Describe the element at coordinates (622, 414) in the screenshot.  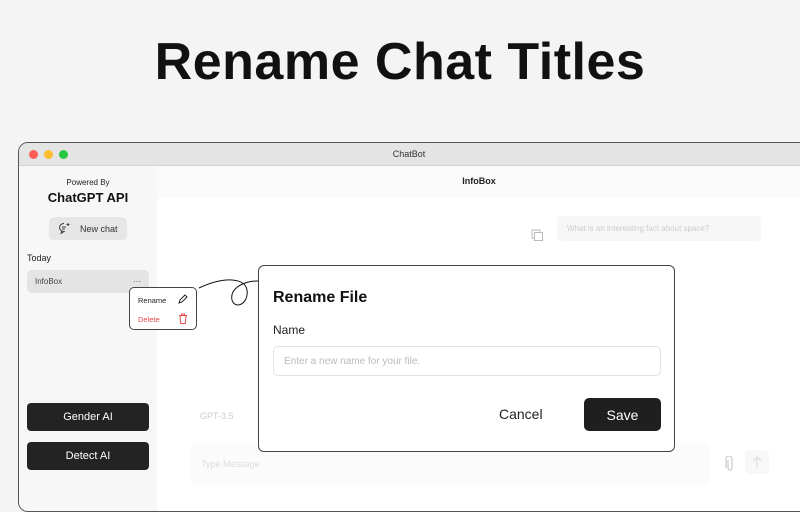
I see `save-button: Save` at that location.